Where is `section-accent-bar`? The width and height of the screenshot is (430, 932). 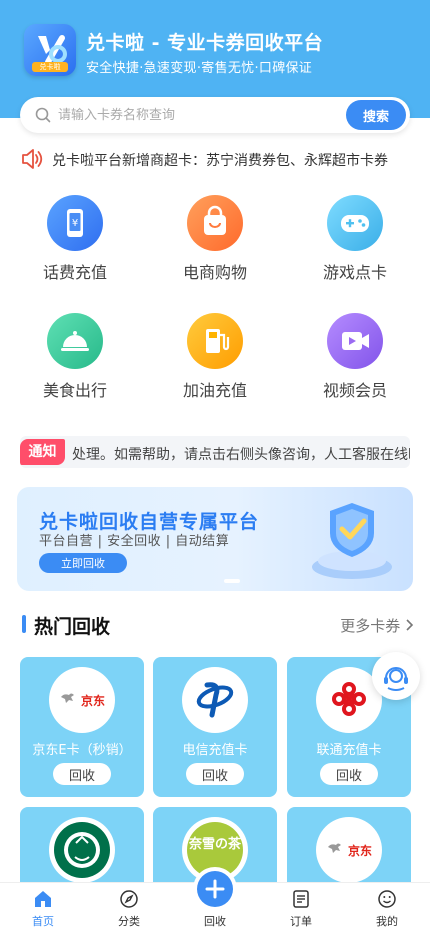
section-accent-bar is located at coordinates (24, 624).